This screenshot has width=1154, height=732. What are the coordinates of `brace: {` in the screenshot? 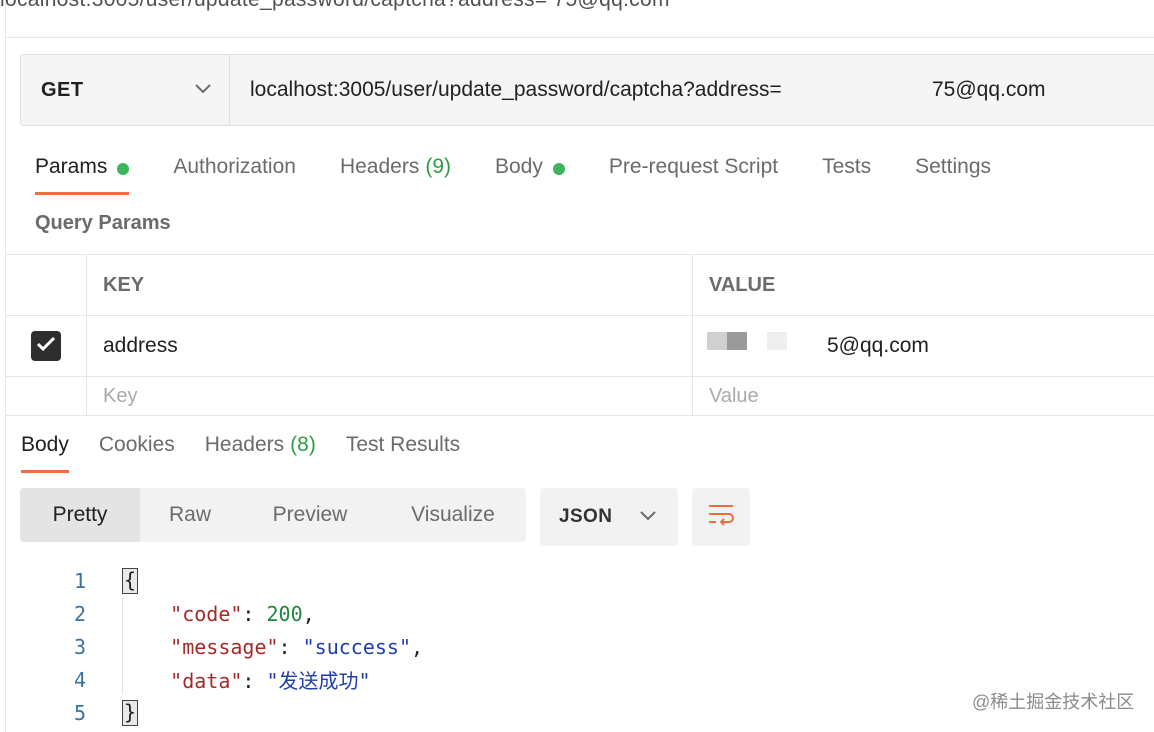 It's located at (130, 580).